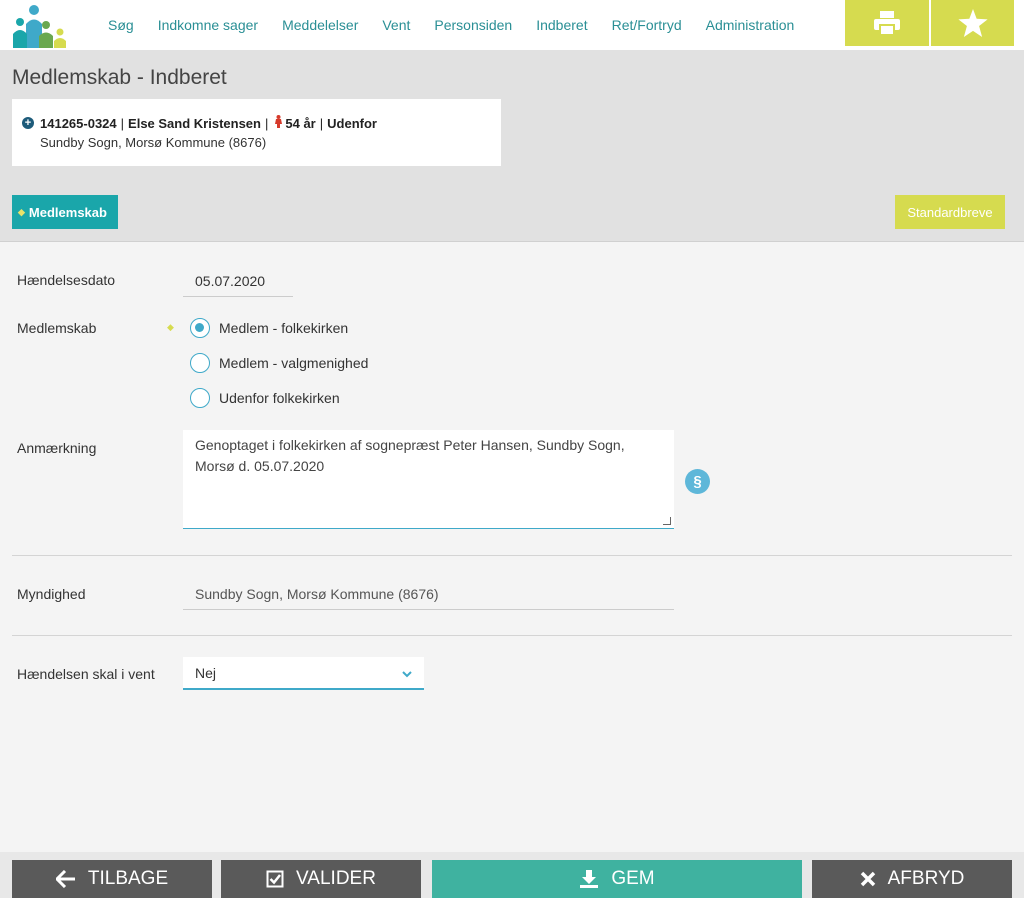 The image size is (1024, 898). What do you see at coordinates (561, 25) in the screenshot?
I see `nav-item-indberet: Indberet` at bounding box center [561, 25].